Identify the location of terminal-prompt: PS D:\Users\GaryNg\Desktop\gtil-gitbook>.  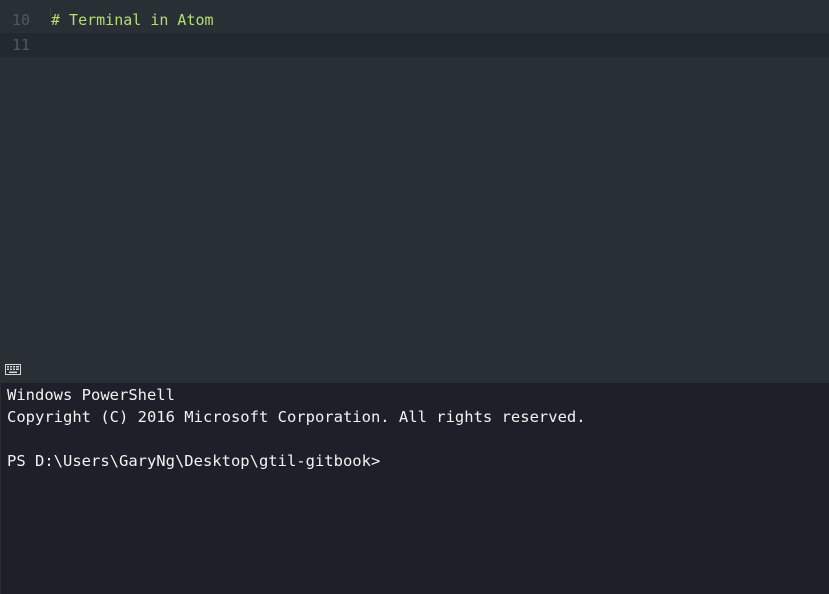
(193, 461).